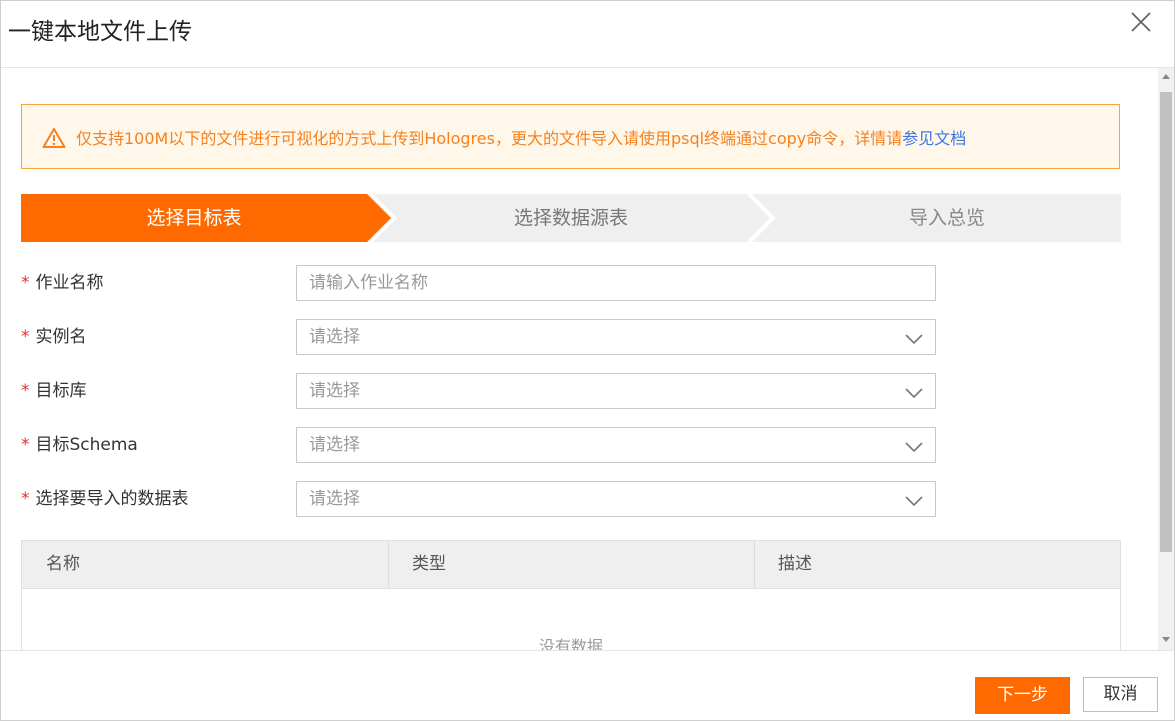  What do you see at coordinates (334, 499) in the screenshot?
I see `table-placeholder: 请选择` at bounding box center [334, 499].